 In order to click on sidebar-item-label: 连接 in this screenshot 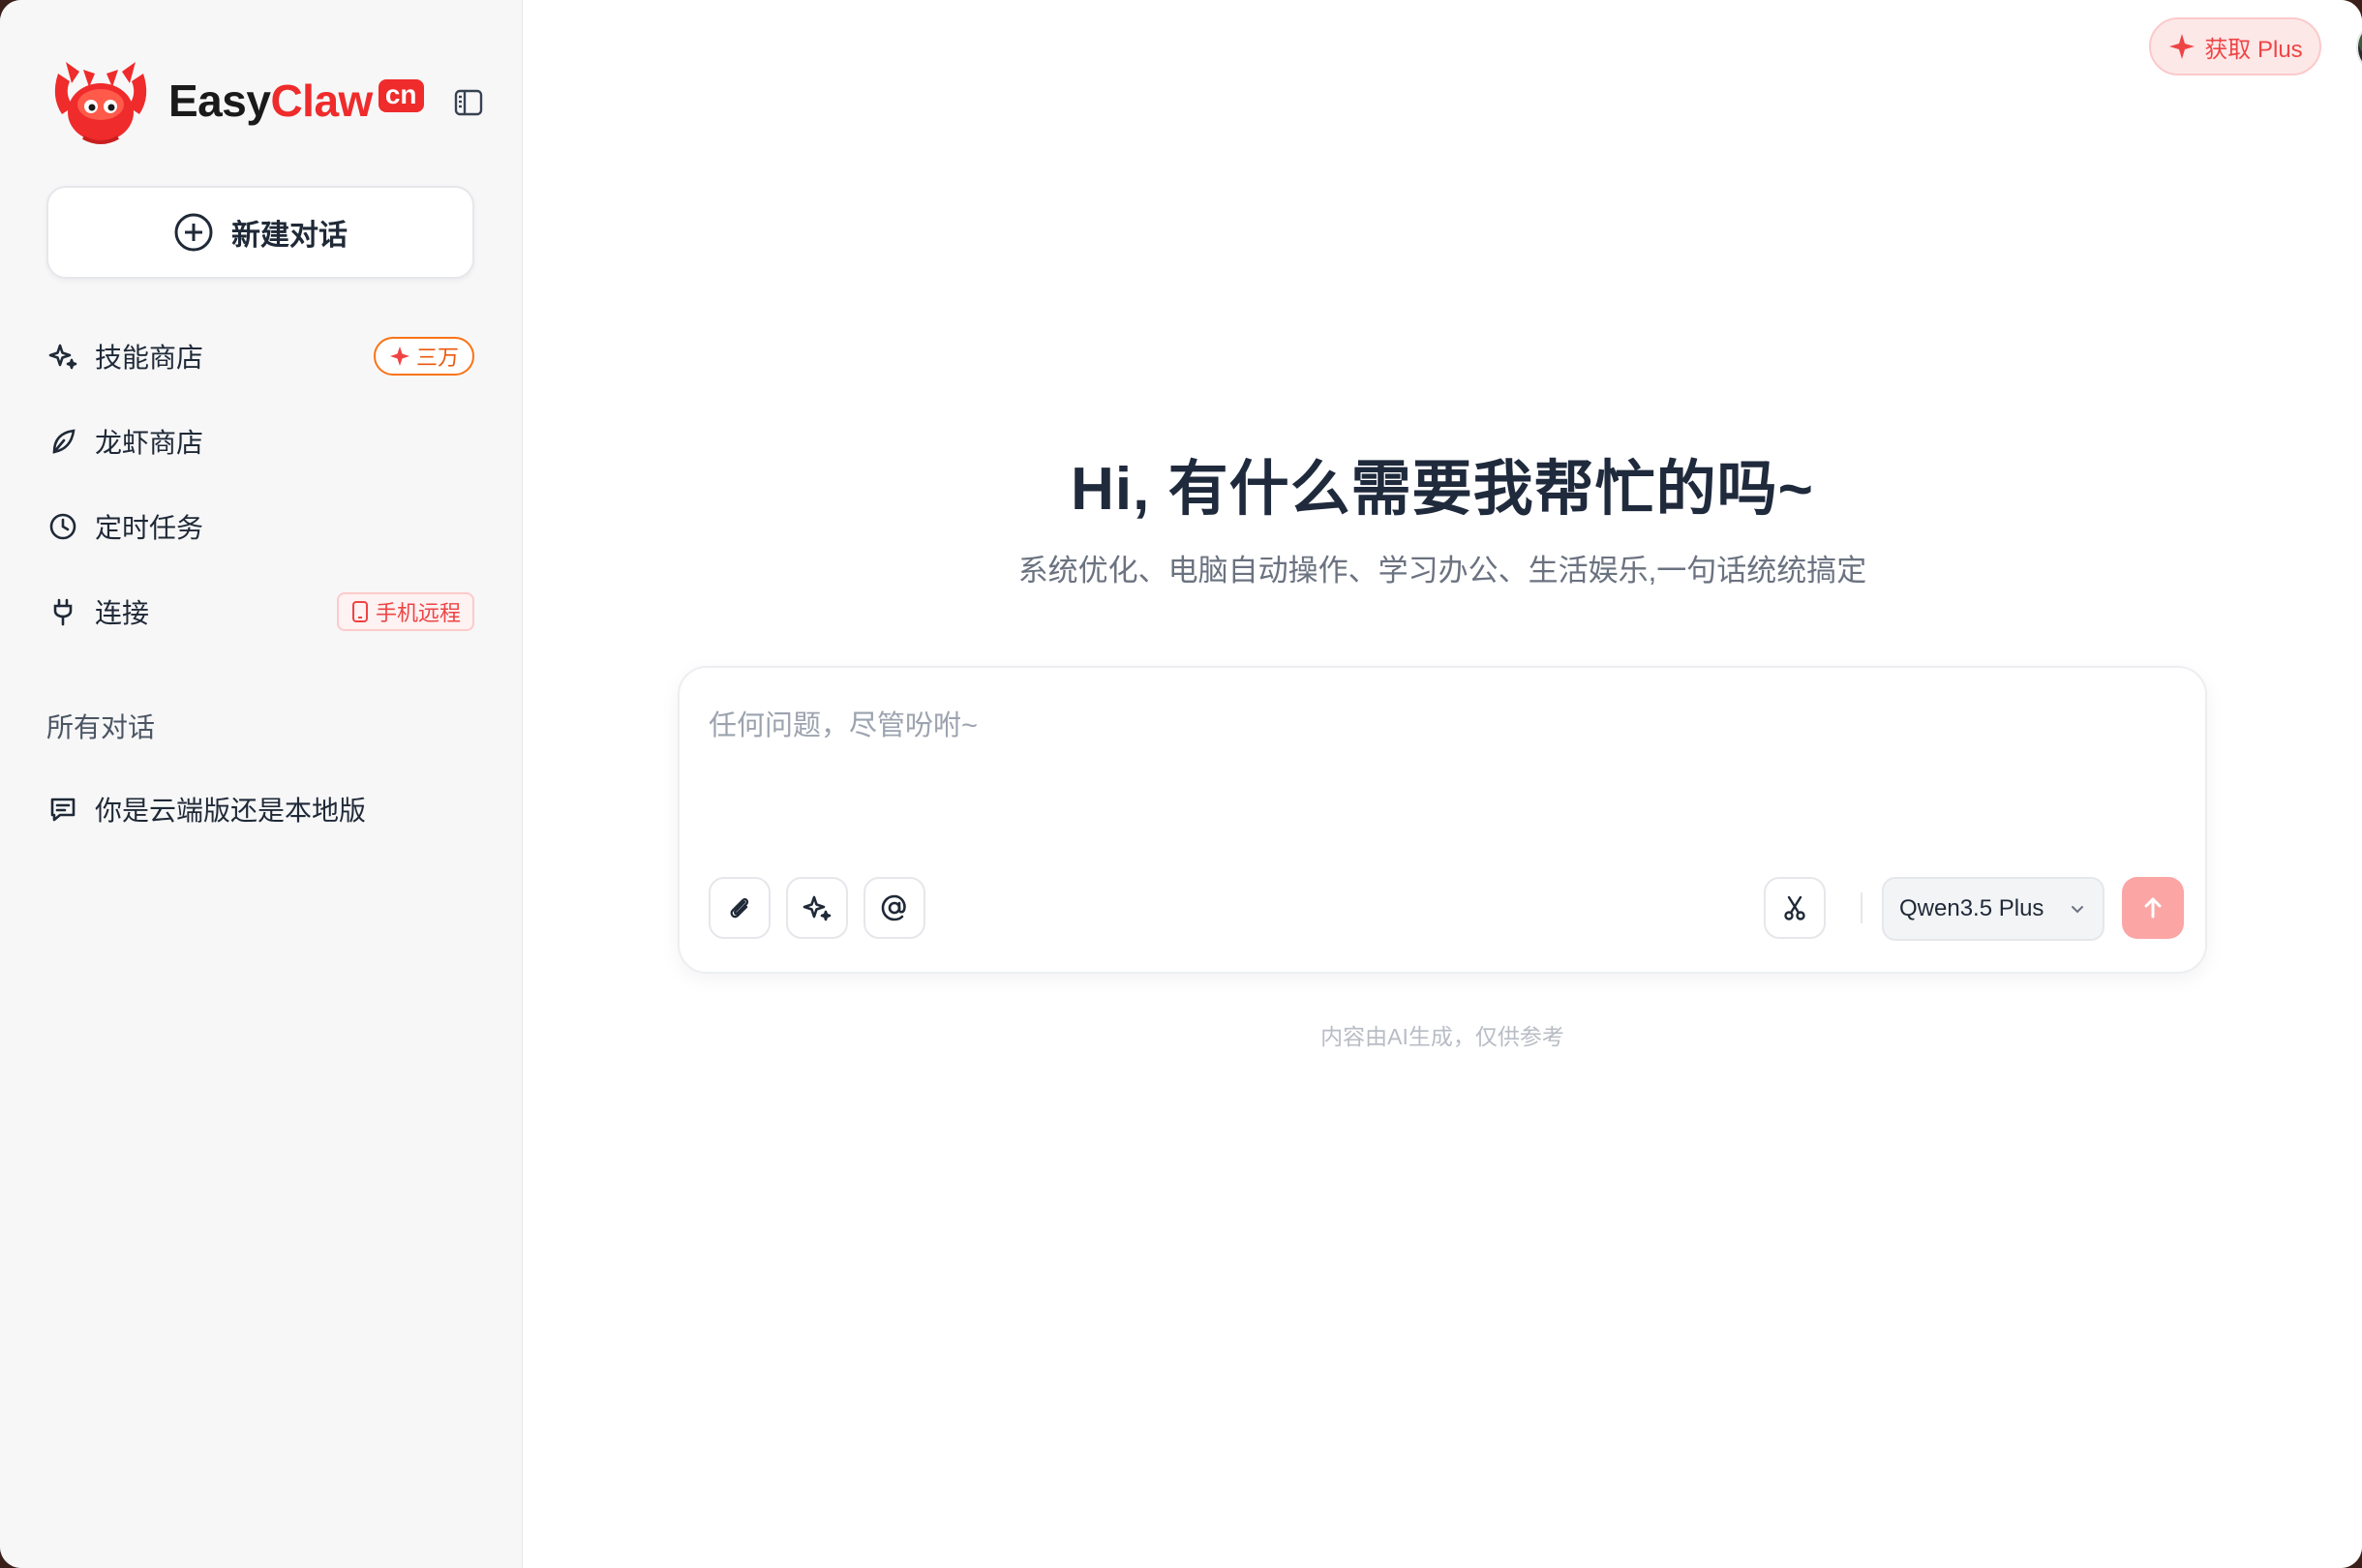, I will do `click(122, 613)`.